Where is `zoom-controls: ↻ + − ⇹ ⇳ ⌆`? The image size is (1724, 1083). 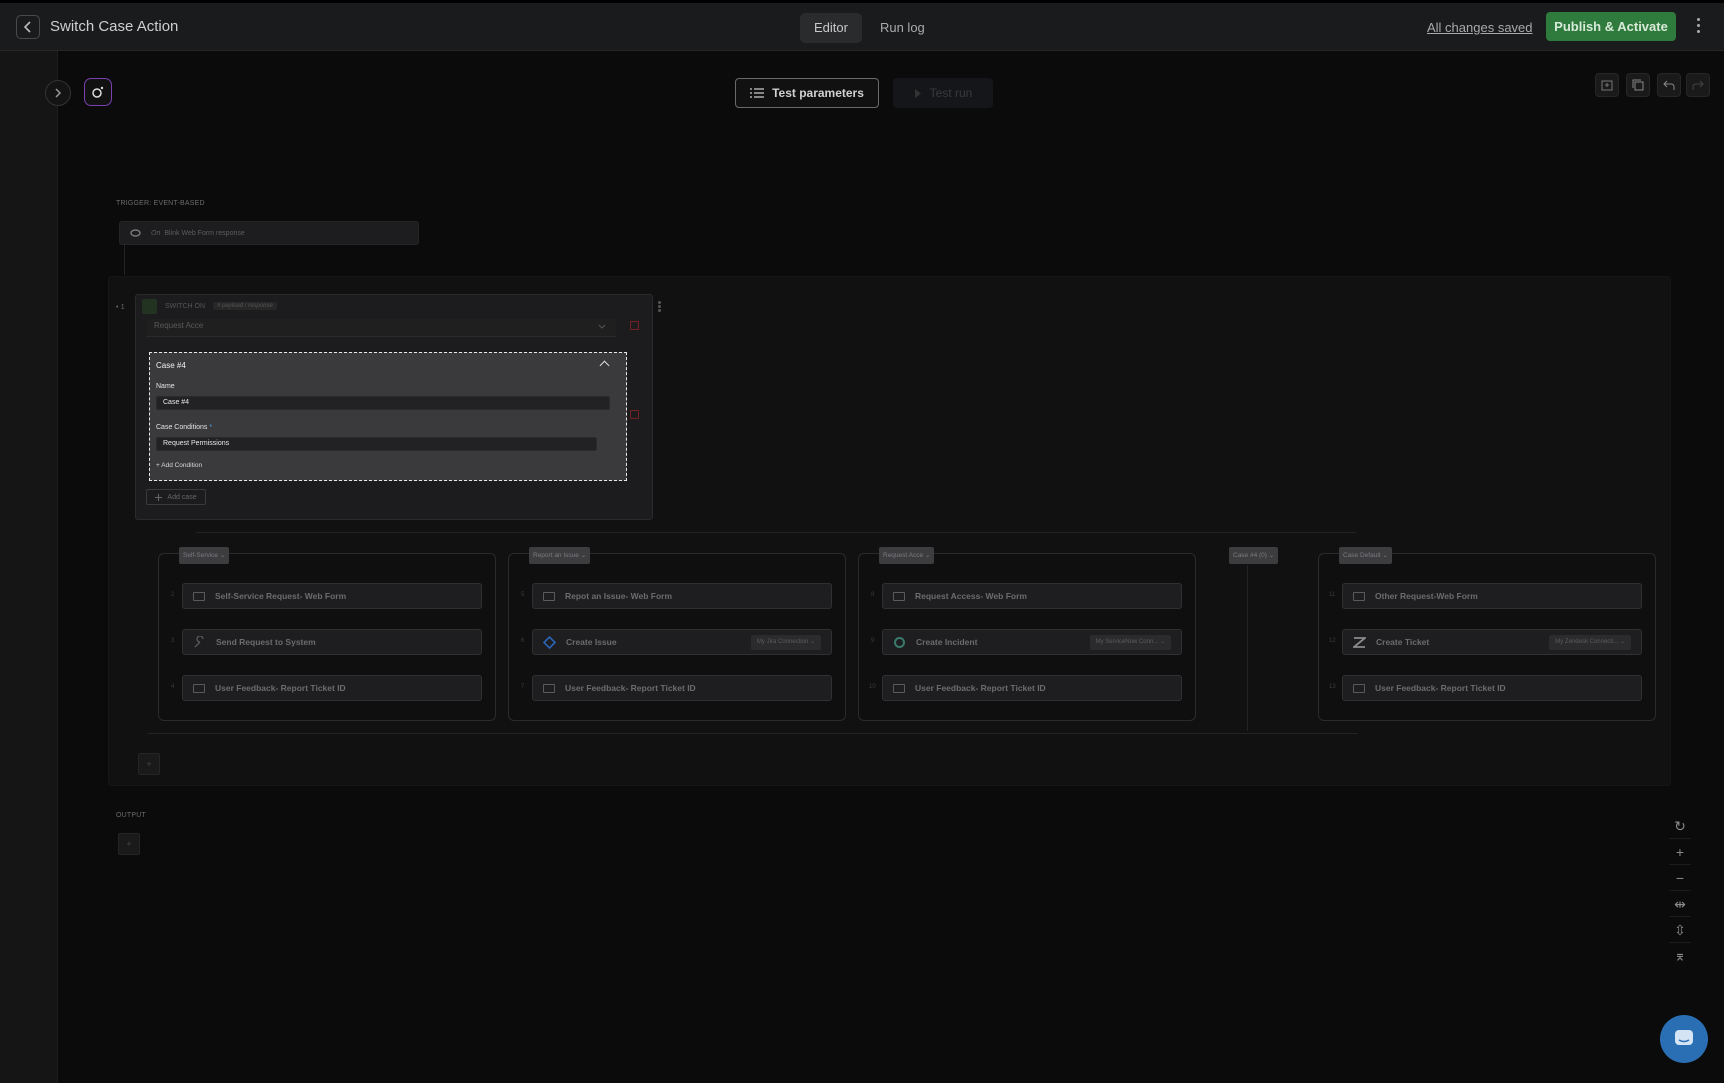
zoom-controls: ↻ + − ⇹ ⇳ ⌆ is located at coordinates (1680, 897).